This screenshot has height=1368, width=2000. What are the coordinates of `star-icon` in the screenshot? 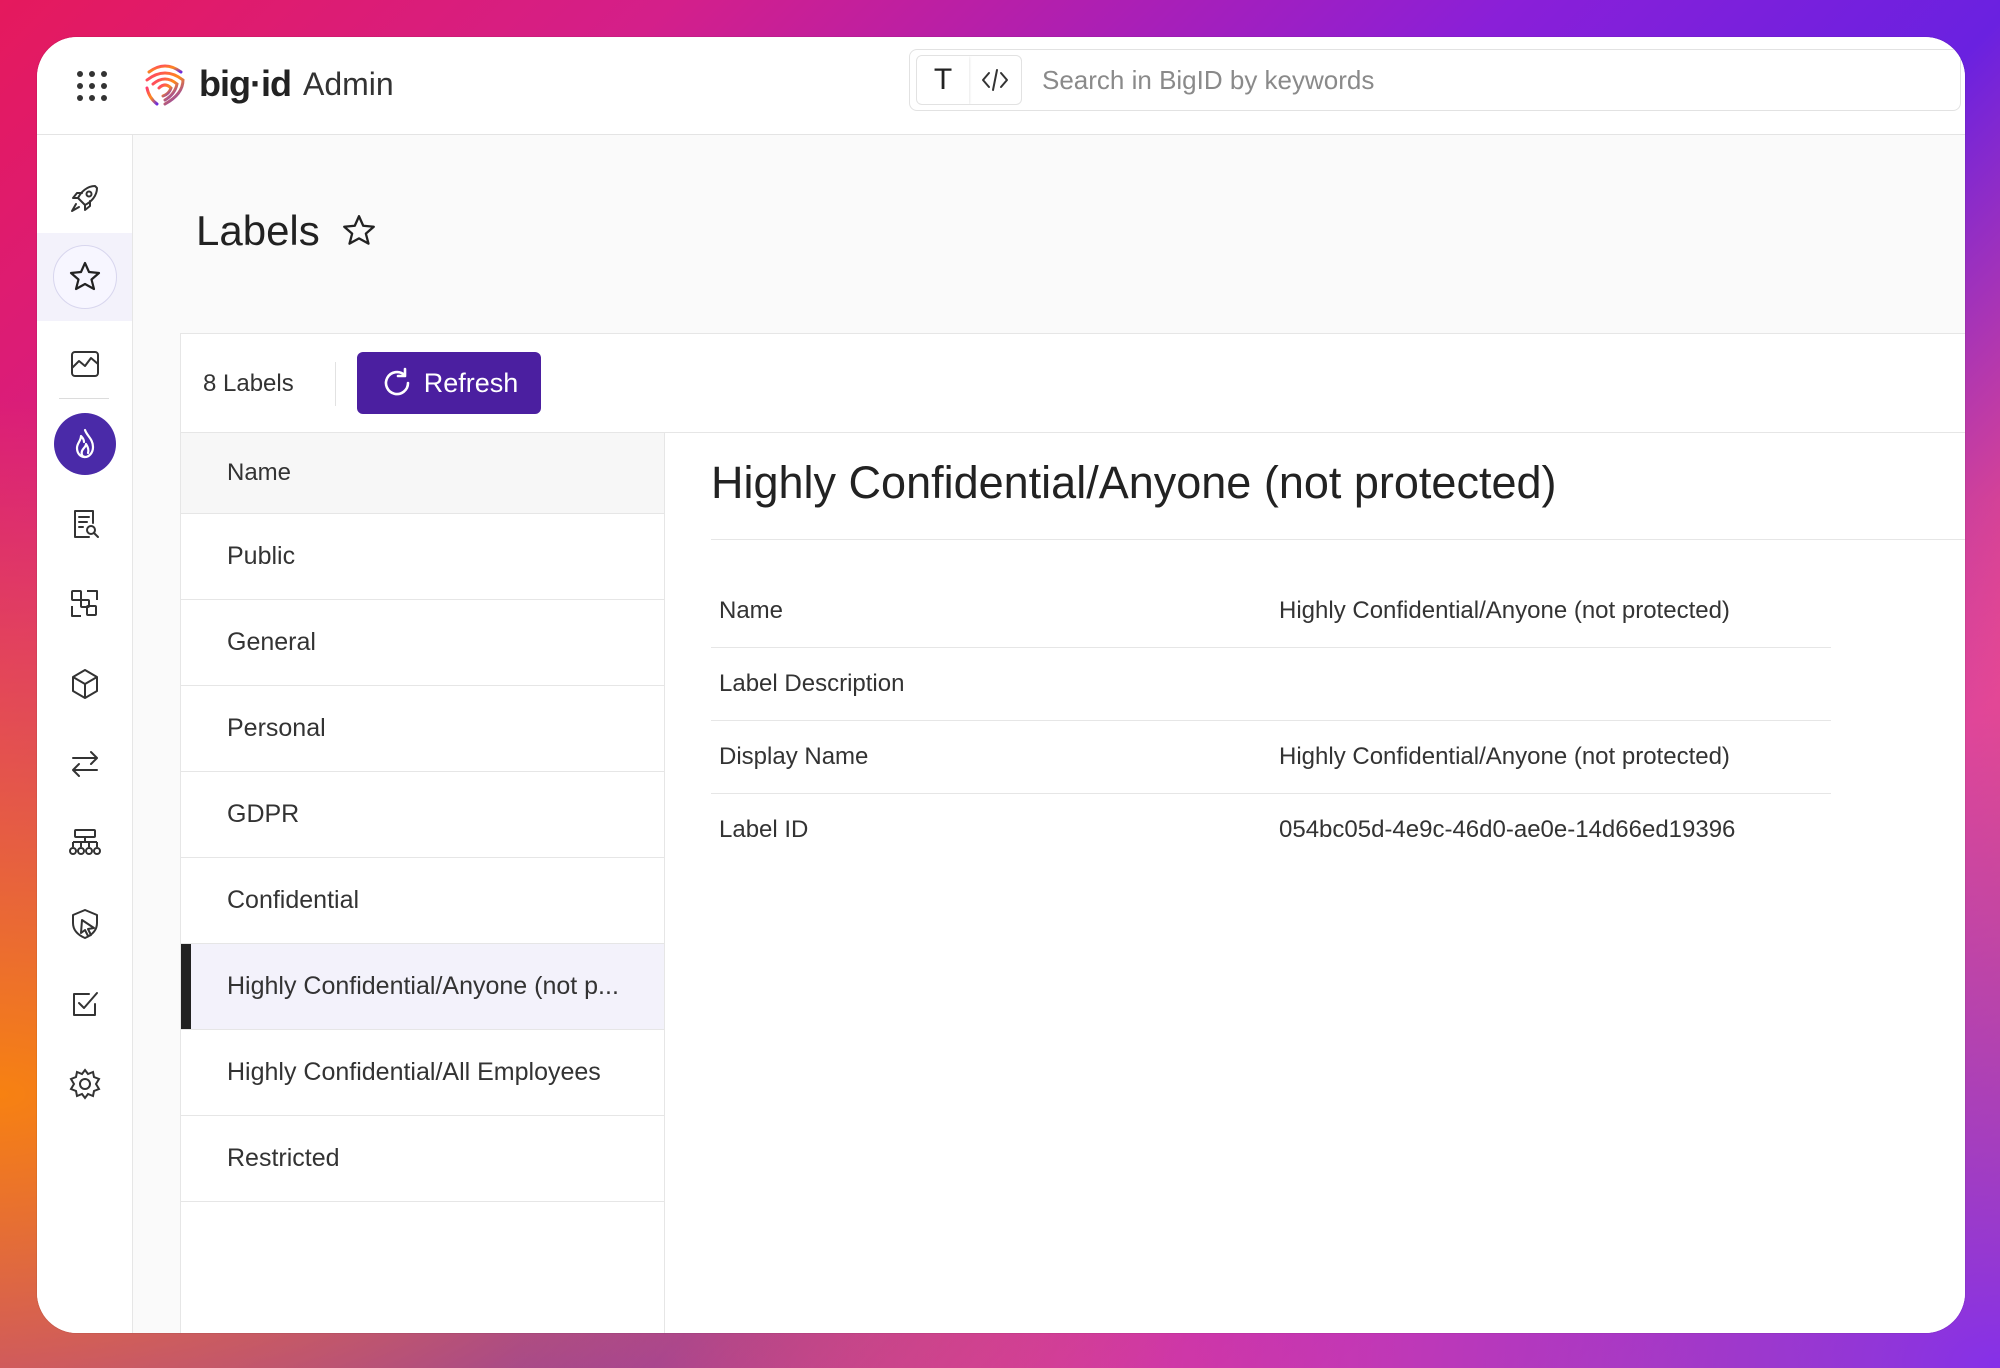 It's located at (84, 276).